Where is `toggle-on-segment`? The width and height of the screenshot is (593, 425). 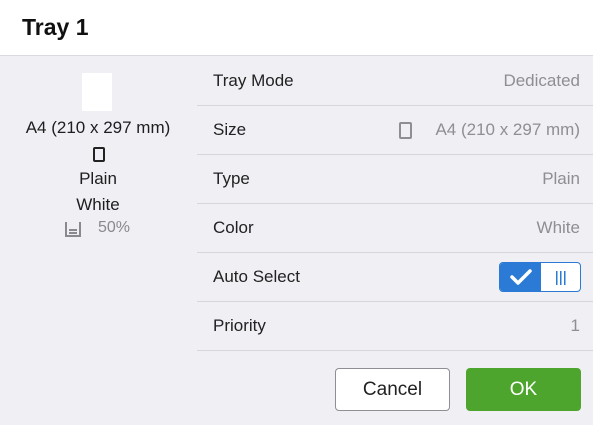 toggle-on-segment is located at coordinates (520, 277).